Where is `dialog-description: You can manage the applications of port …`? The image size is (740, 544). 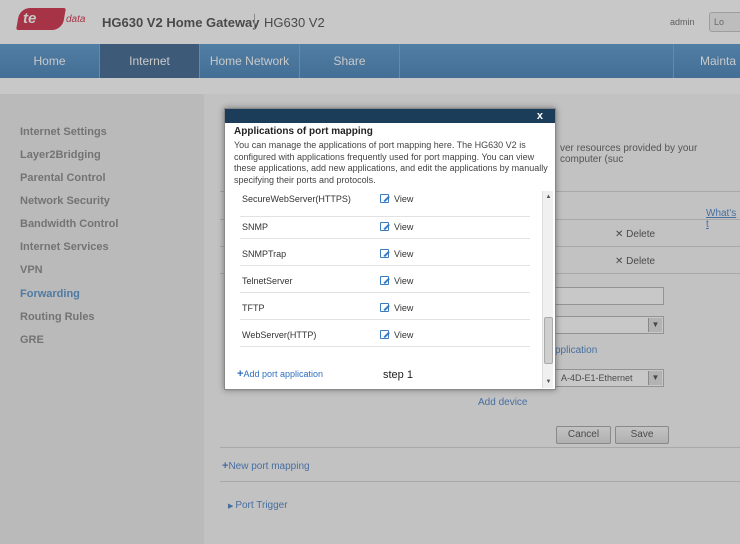
dialog-description: You can manage the applications of port … is located at coordinates (391, 162).